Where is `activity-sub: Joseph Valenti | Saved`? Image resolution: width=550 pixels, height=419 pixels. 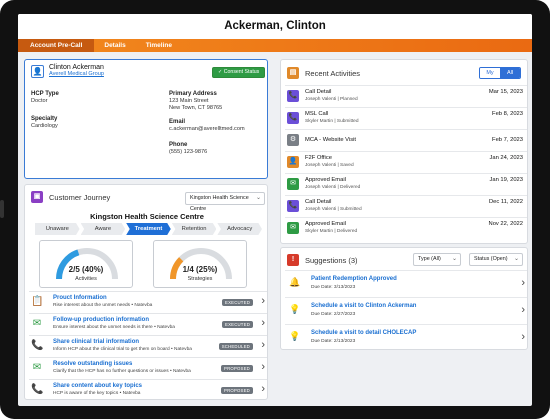 activity-sub: Joseph Valenti | Saved is located at coordinates (329, 165).